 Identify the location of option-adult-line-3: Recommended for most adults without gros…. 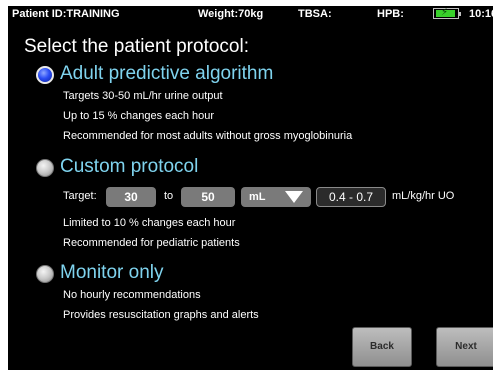
(208, 136).